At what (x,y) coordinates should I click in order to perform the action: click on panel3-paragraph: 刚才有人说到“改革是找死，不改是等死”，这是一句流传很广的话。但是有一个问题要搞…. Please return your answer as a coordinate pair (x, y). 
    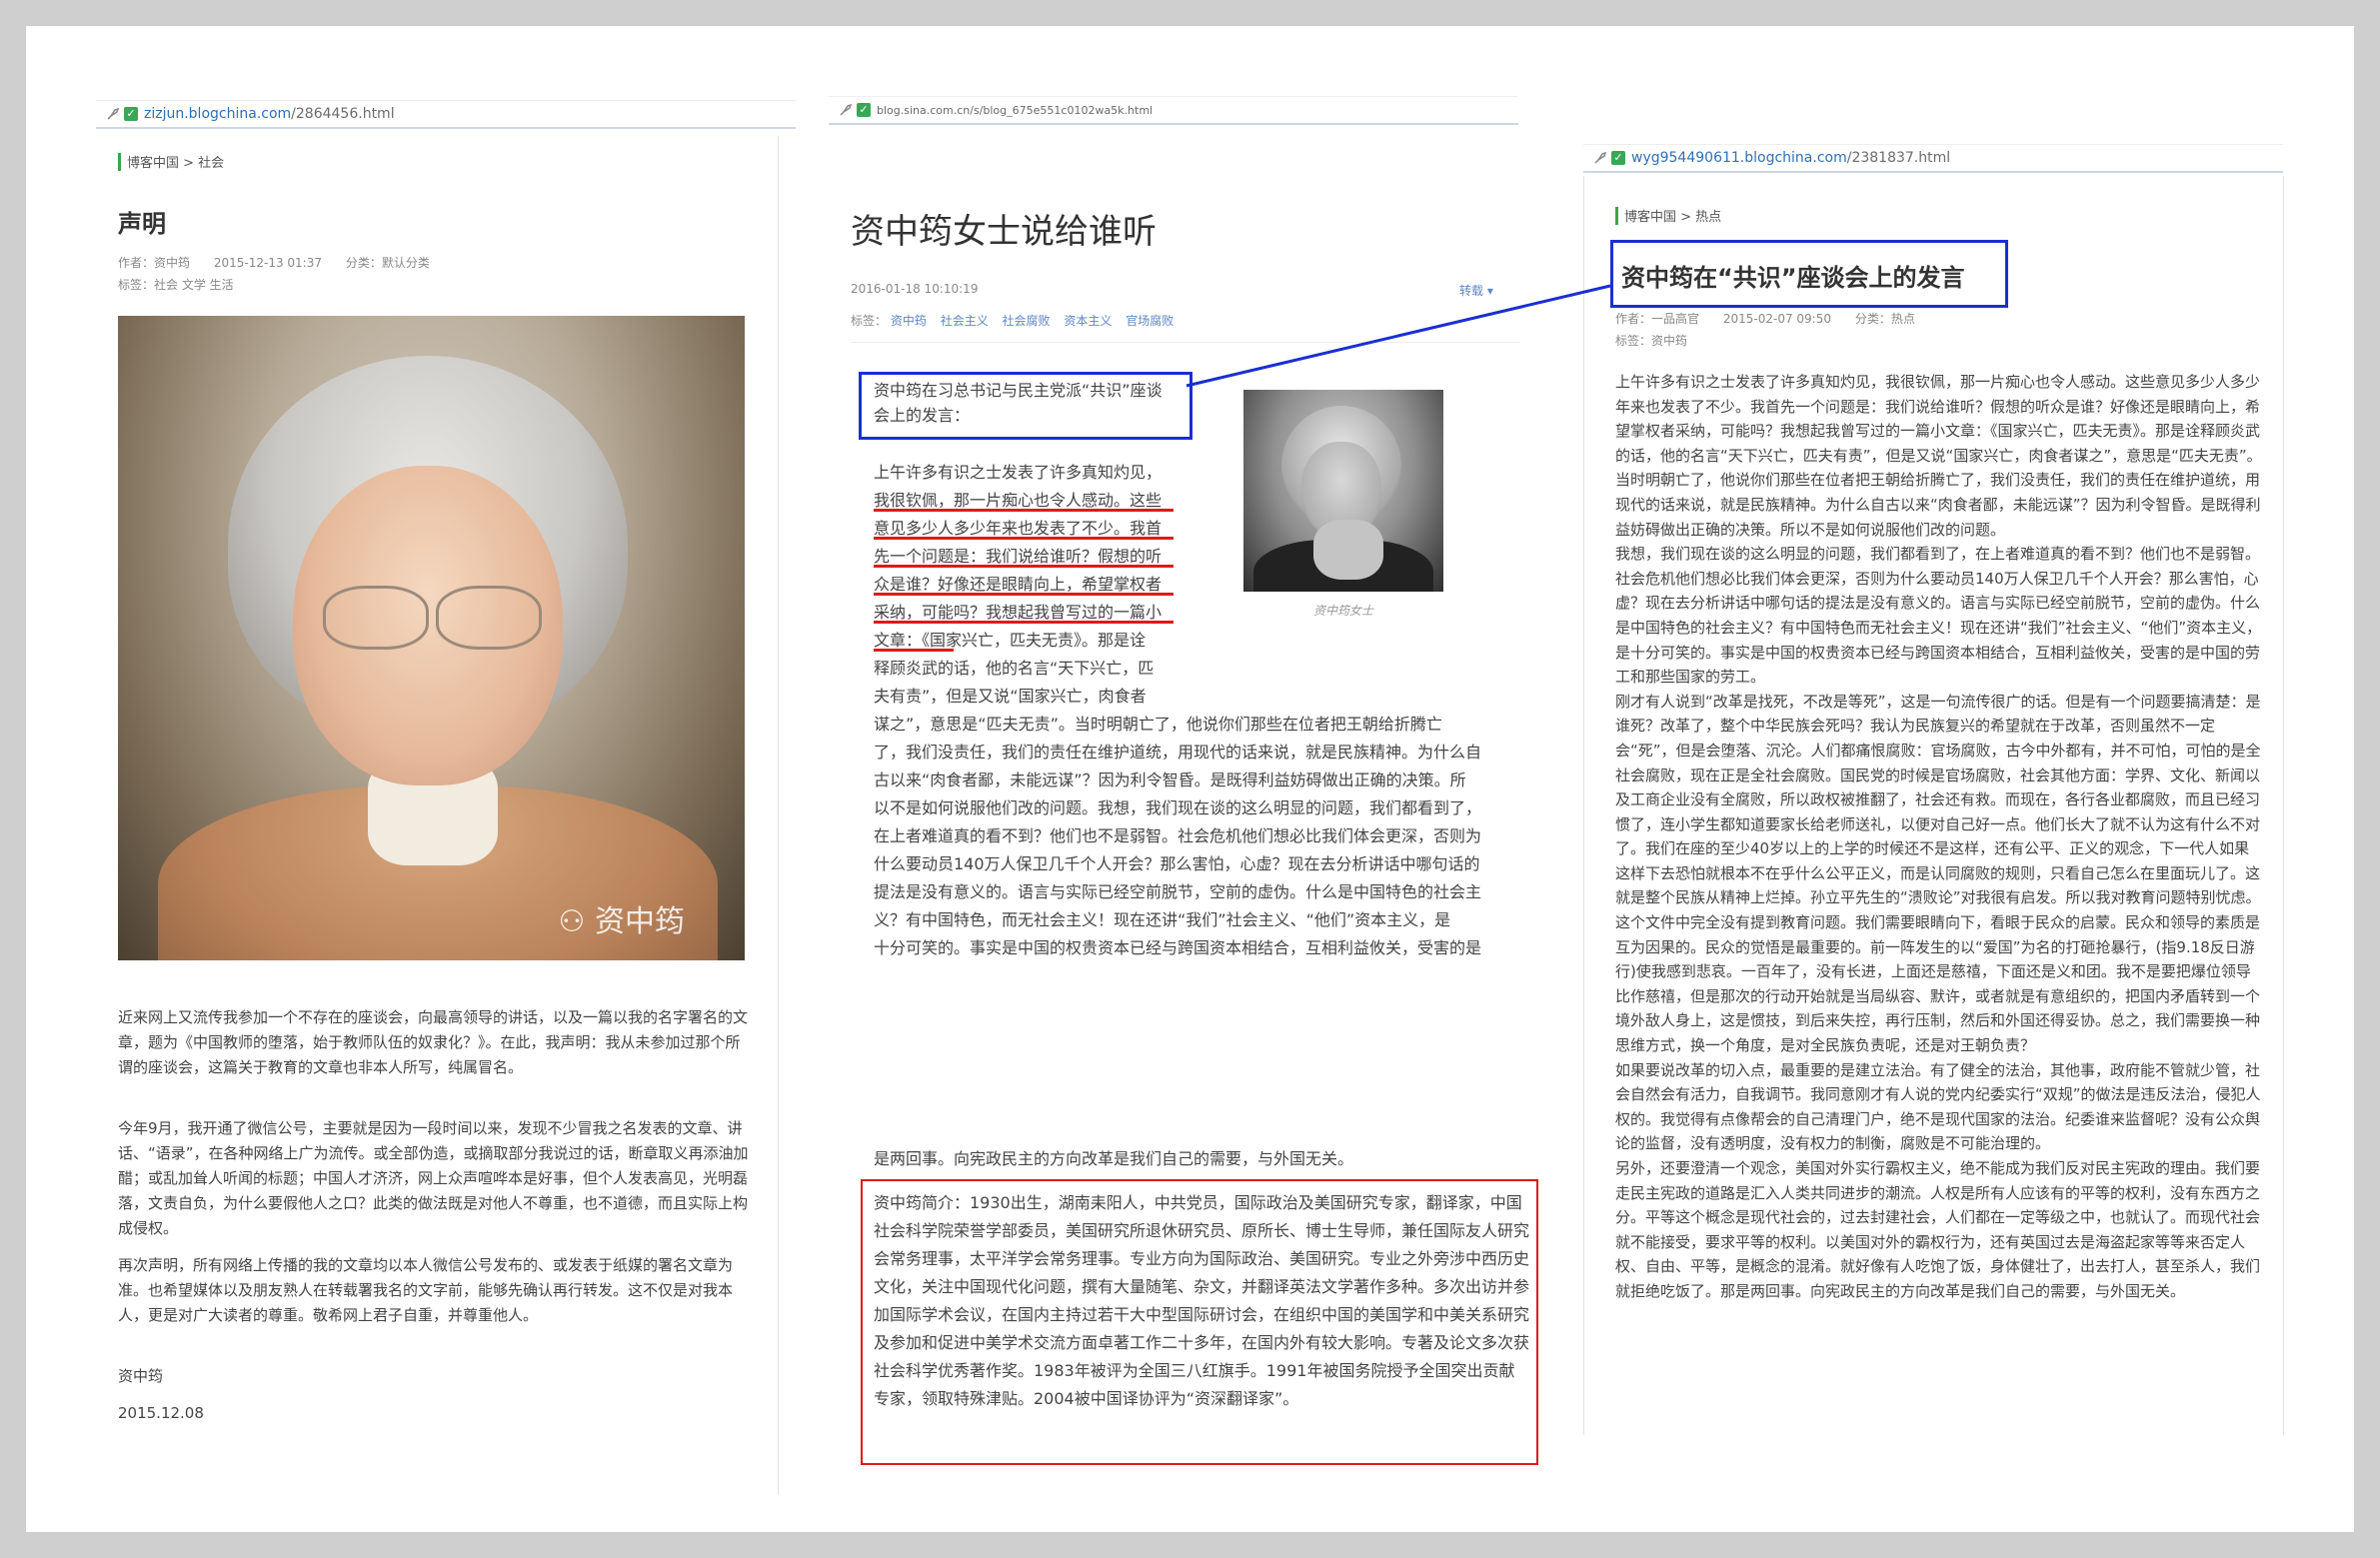
    Looking at the image, I should click on (1938, 874).